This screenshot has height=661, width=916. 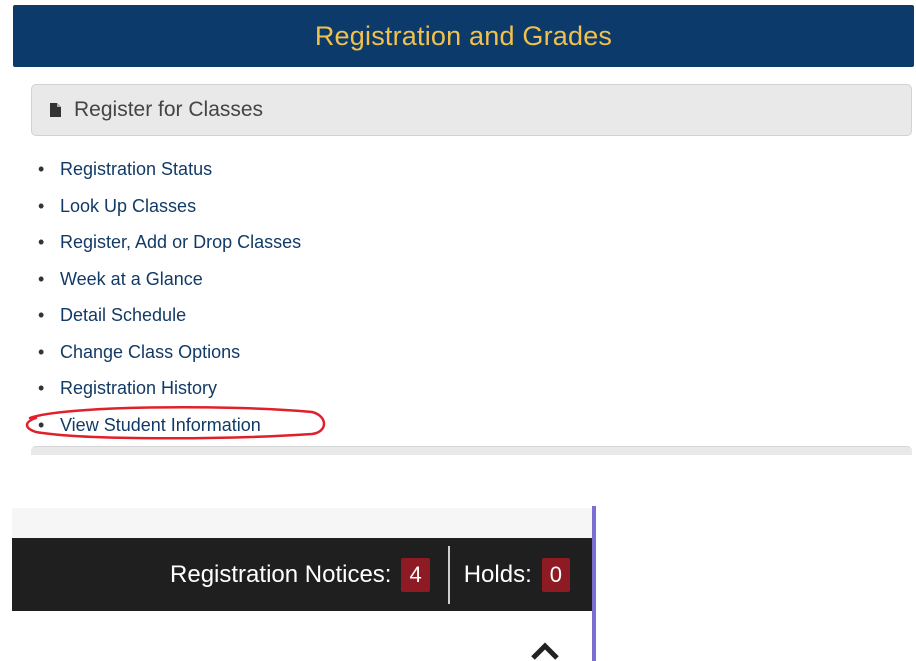 I want to click on link-view-student-information: View Student Information, so click(x=160, y=425).